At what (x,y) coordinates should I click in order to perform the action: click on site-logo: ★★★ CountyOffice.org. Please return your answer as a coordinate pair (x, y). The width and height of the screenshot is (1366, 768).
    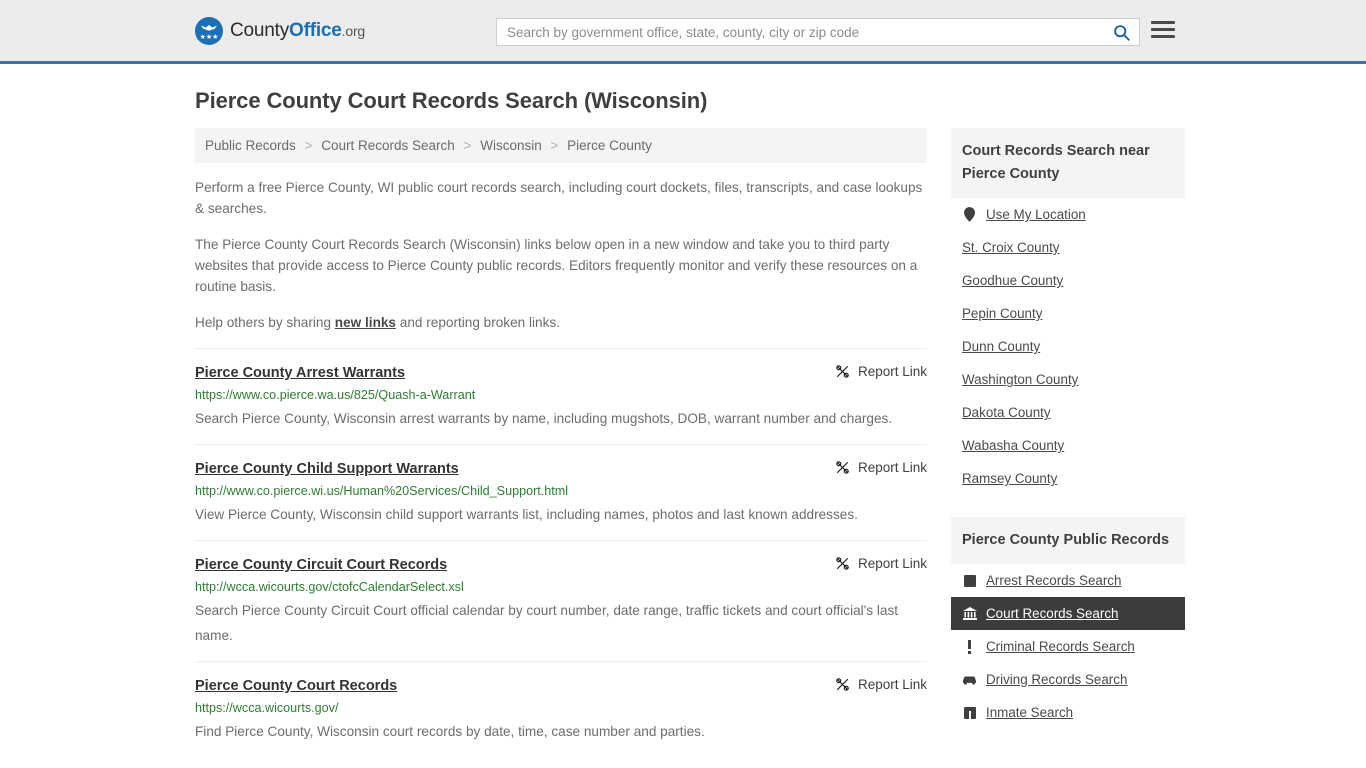
    Looking at the image, I should click on (280, 30).